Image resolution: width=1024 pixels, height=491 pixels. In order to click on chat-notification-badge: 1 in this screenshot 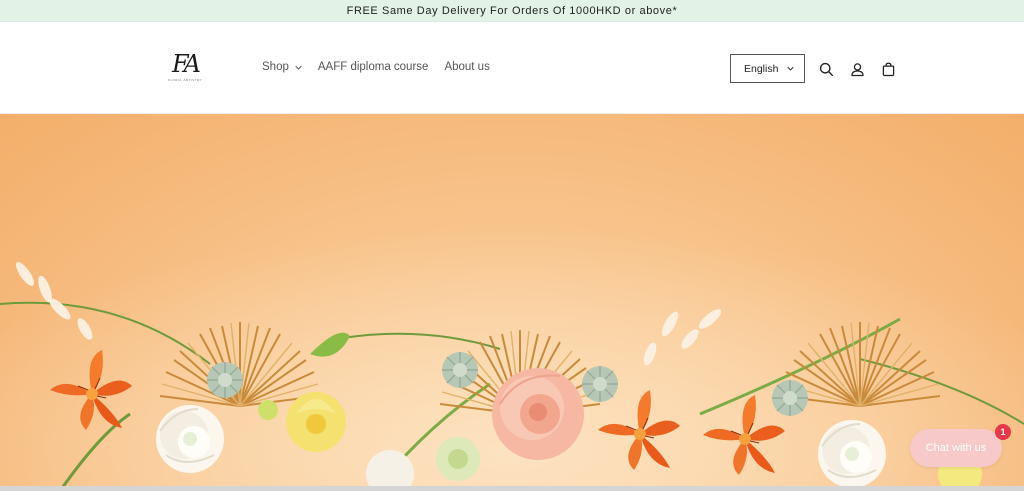, I will do `click(1003, 432)`.